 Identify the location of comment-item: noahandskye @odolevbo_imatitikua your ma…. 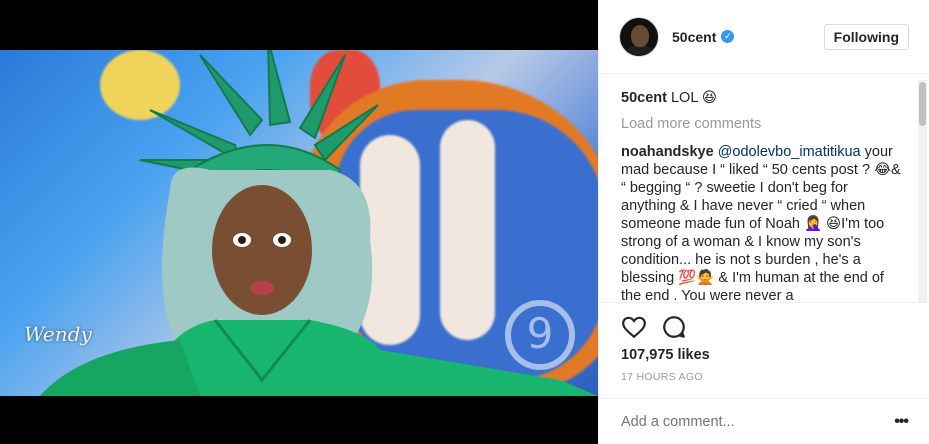
(761, 222).